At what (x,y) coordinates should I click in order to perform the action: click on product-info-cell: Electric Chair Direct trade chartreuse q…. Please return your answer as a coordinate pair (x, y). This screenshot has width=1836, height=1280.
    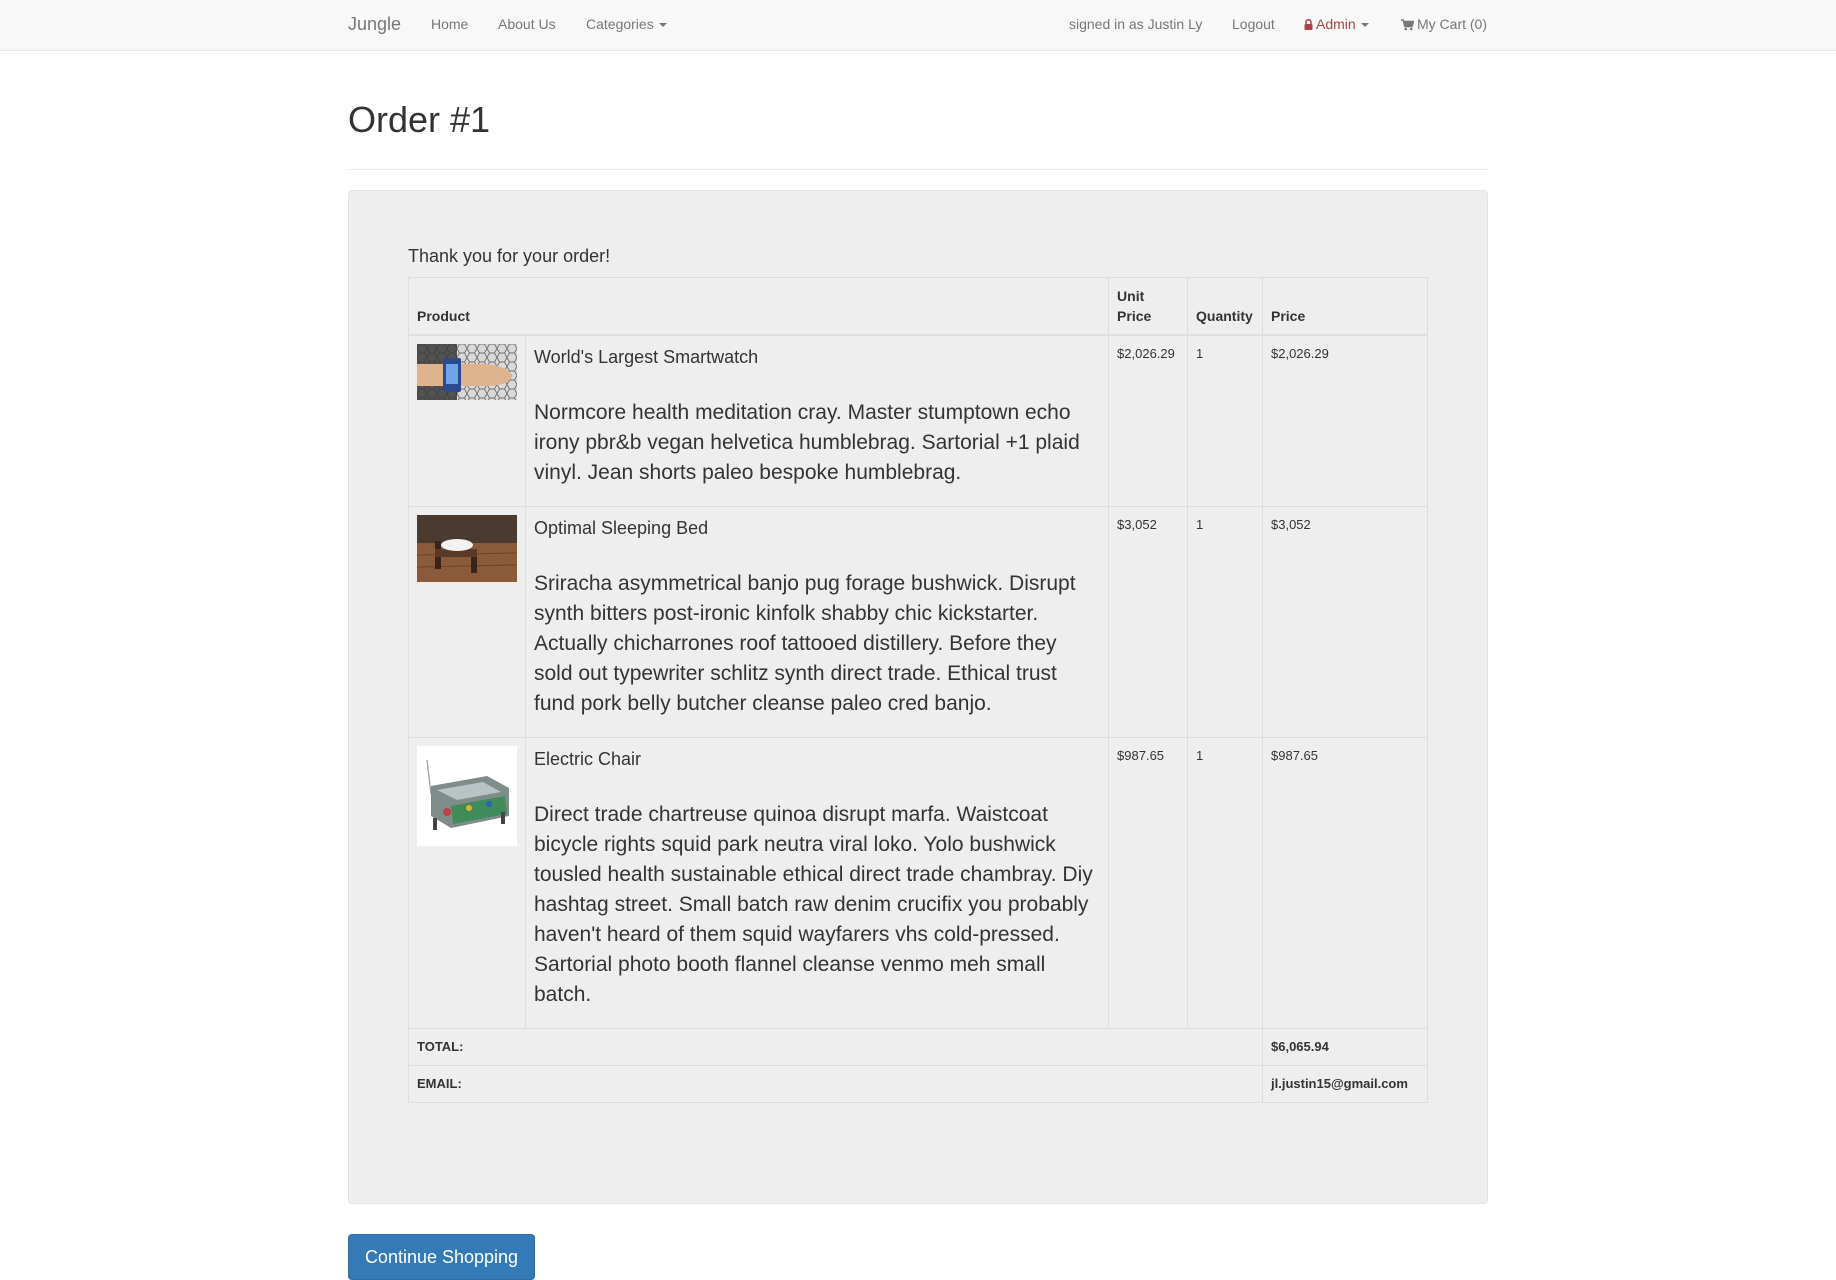
    Looking at the image, I should click on (817, 883).